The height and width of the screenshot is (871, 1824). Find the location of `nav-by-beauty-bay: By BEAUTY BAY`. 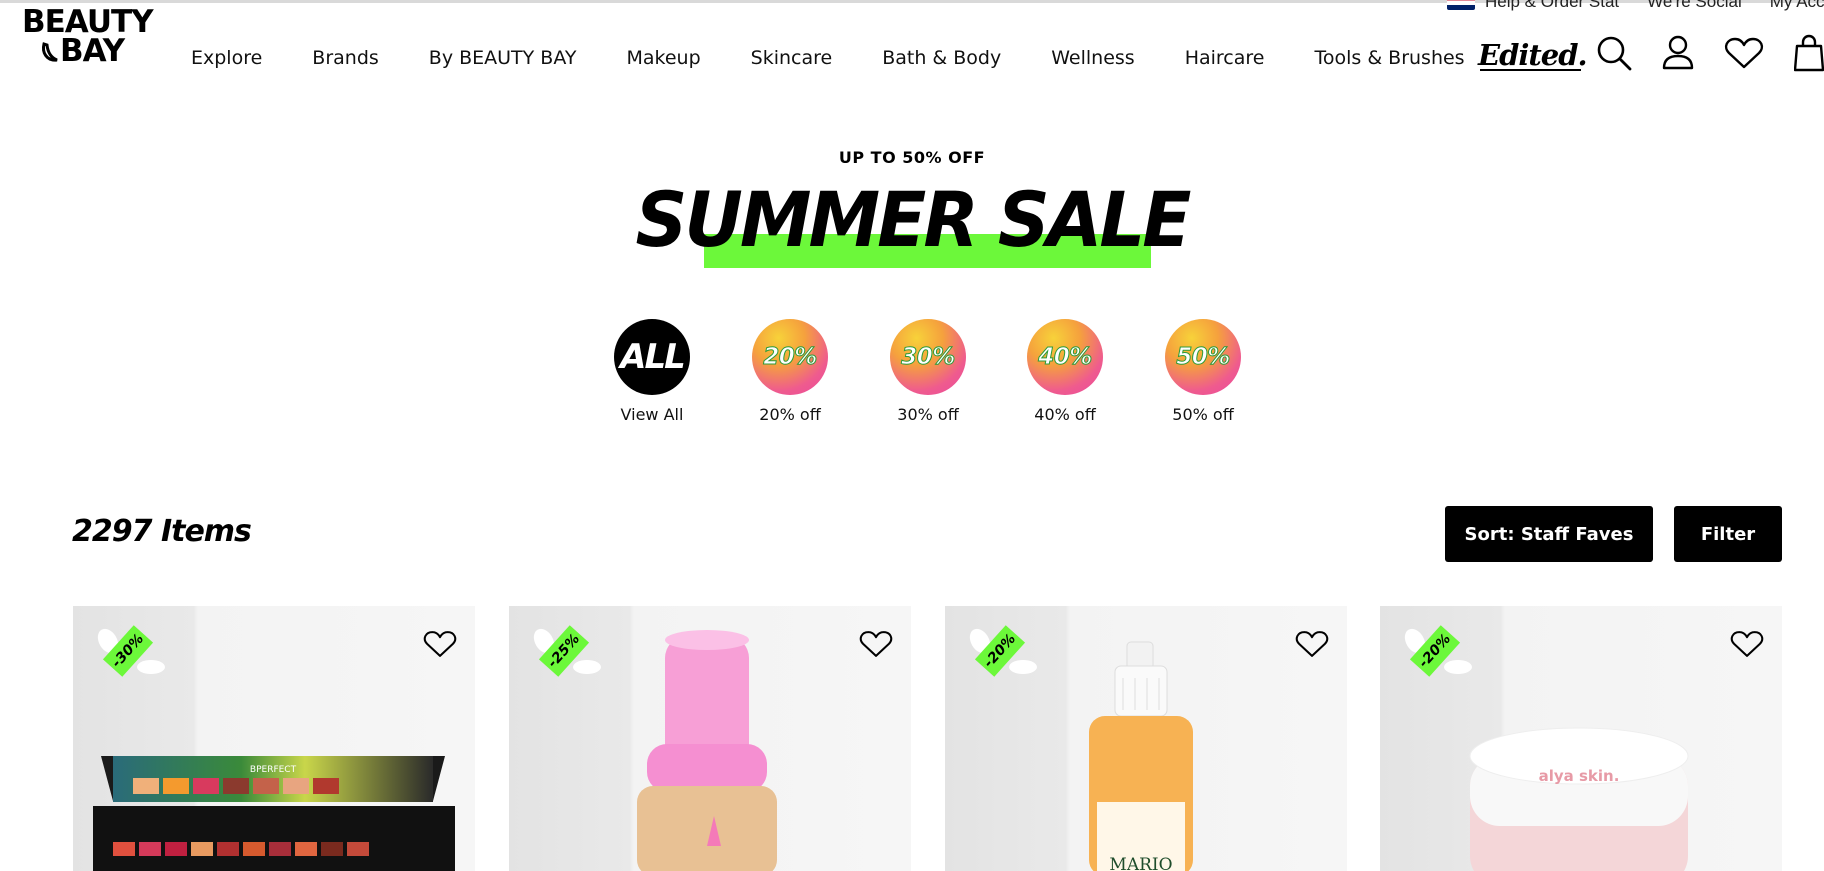

nav-by-beauty-bay: By BEAUTY BAY is located at coordinates (503, 58).